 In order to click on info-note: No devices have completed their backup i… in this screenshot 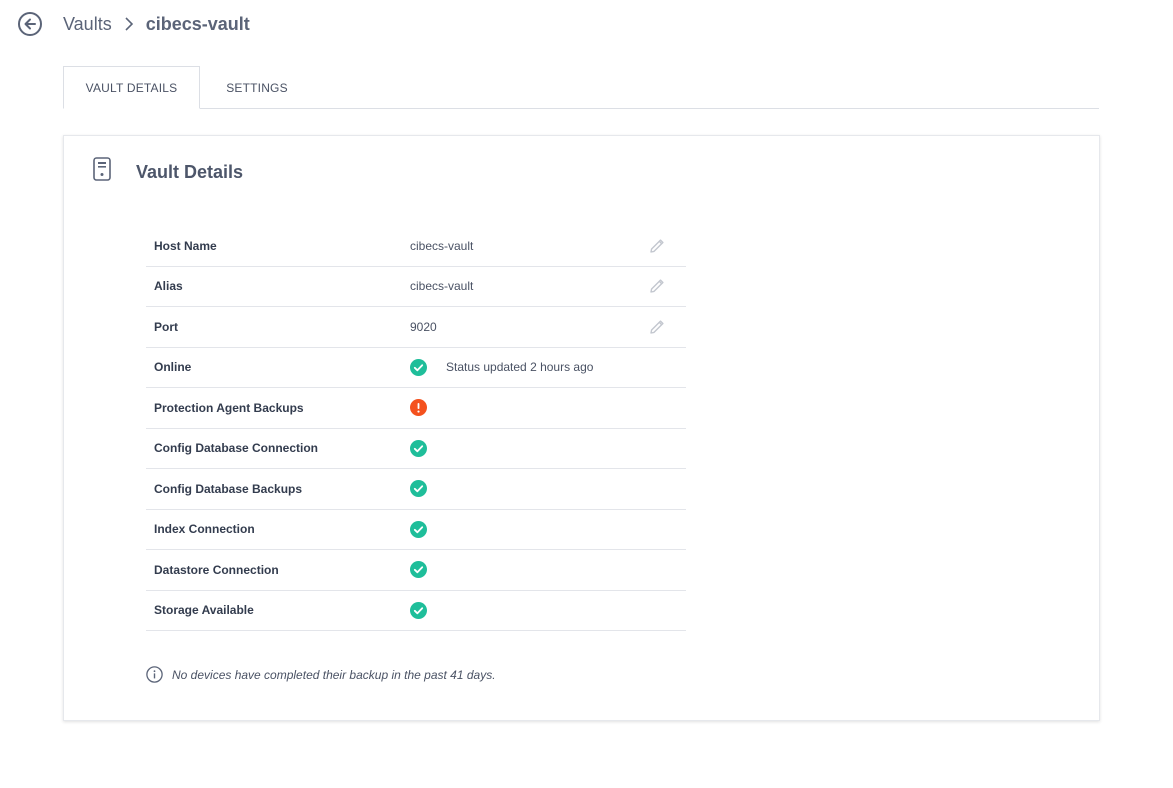, I will do `click(321, 674)`.